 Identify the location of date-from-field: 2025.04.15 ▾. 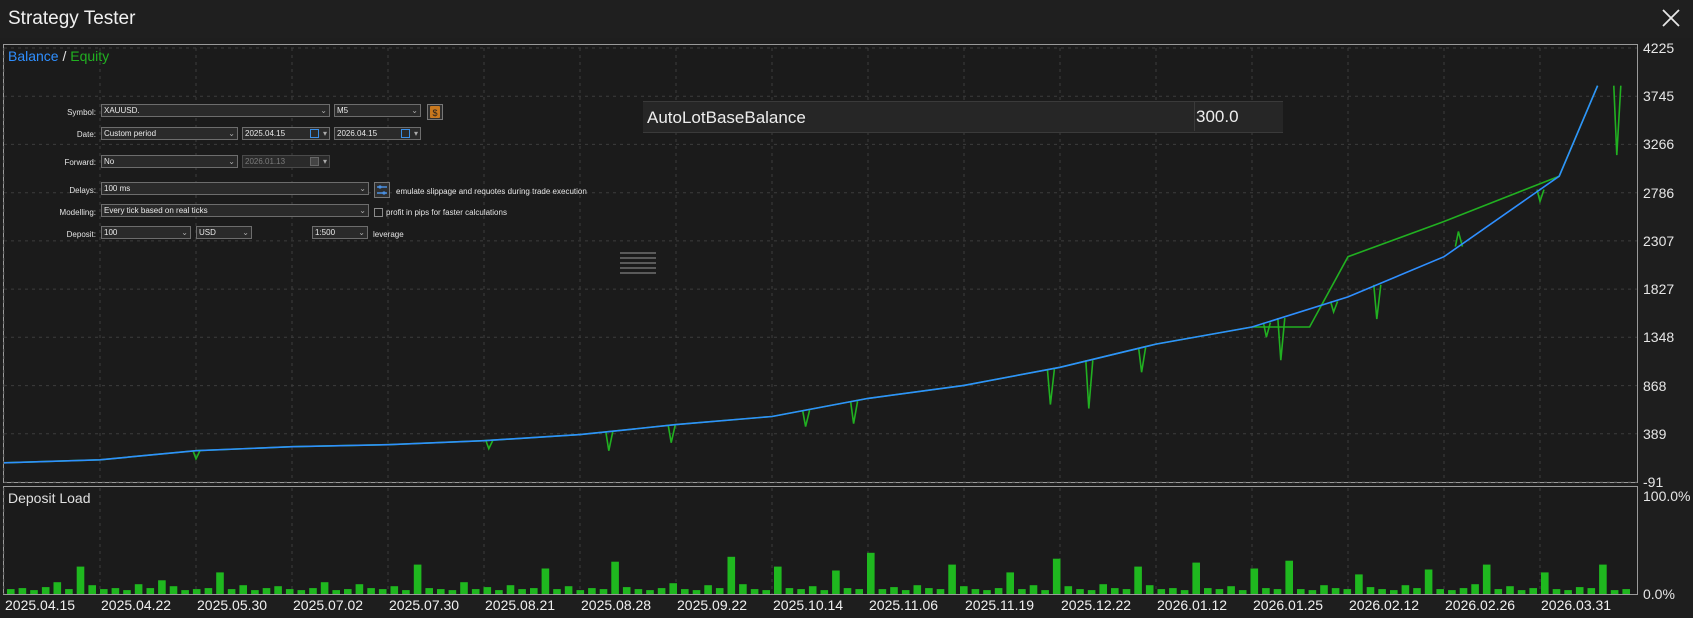
(286, 133).